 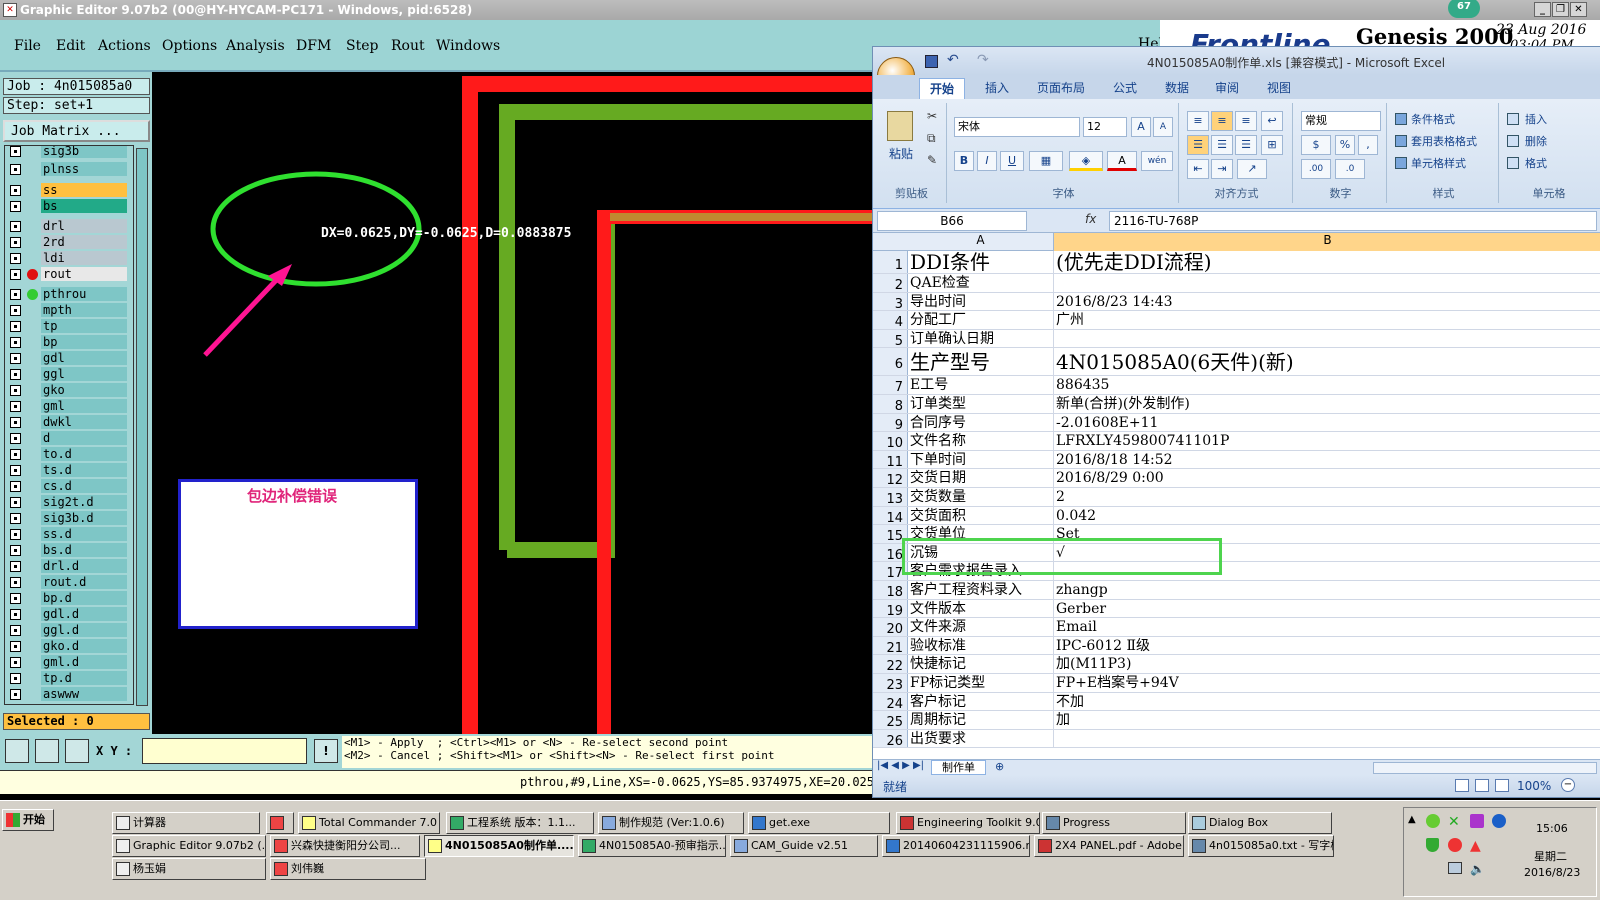 I want to click on layer-name: pthrou, so click(x=84, y=294).